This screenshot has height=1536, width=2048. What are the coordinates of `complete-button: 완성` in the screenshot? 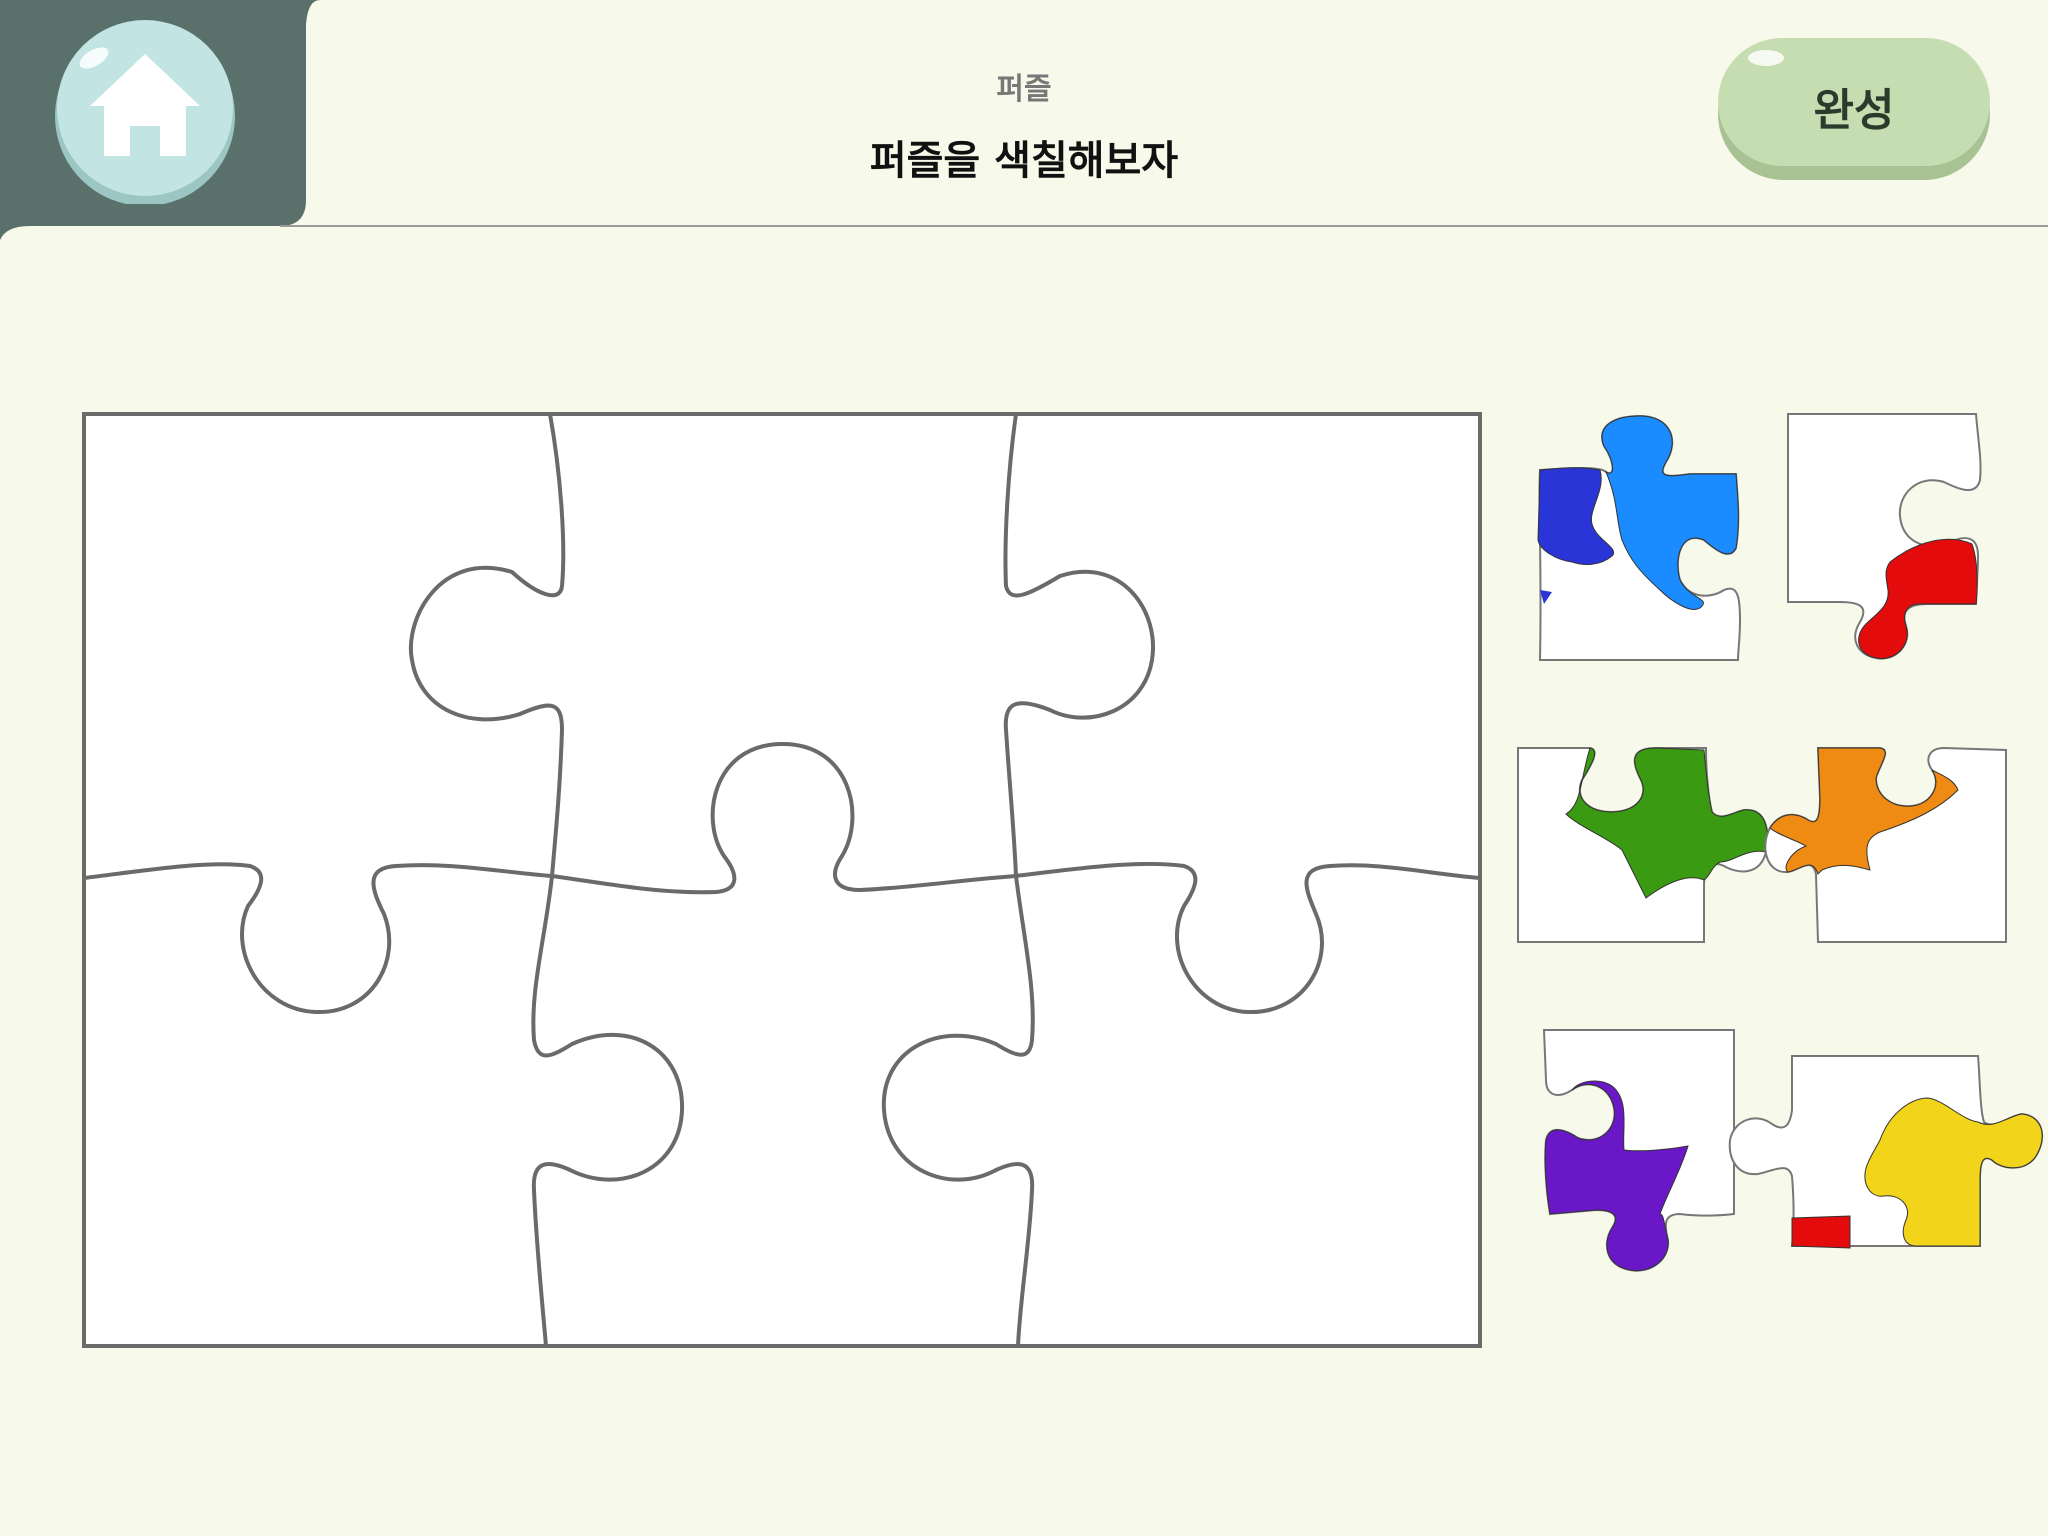 It's located at (1854, 109).